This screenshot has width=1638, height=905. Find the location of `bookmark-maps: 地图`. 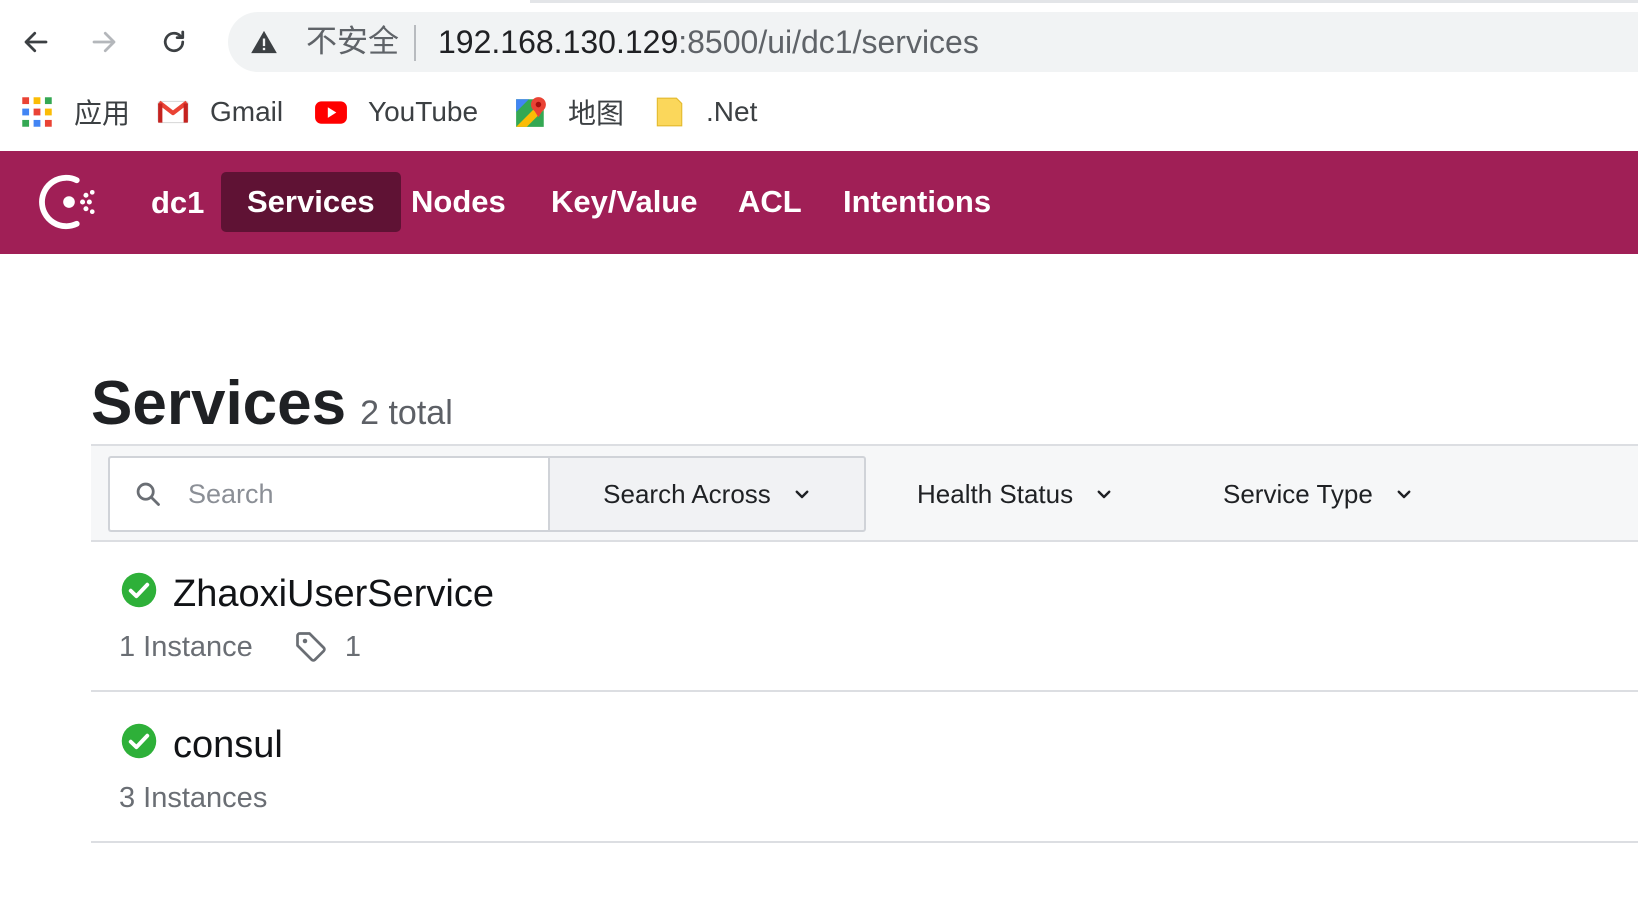

bookmark-maps: 地图 is located at coordinates (569, 112).